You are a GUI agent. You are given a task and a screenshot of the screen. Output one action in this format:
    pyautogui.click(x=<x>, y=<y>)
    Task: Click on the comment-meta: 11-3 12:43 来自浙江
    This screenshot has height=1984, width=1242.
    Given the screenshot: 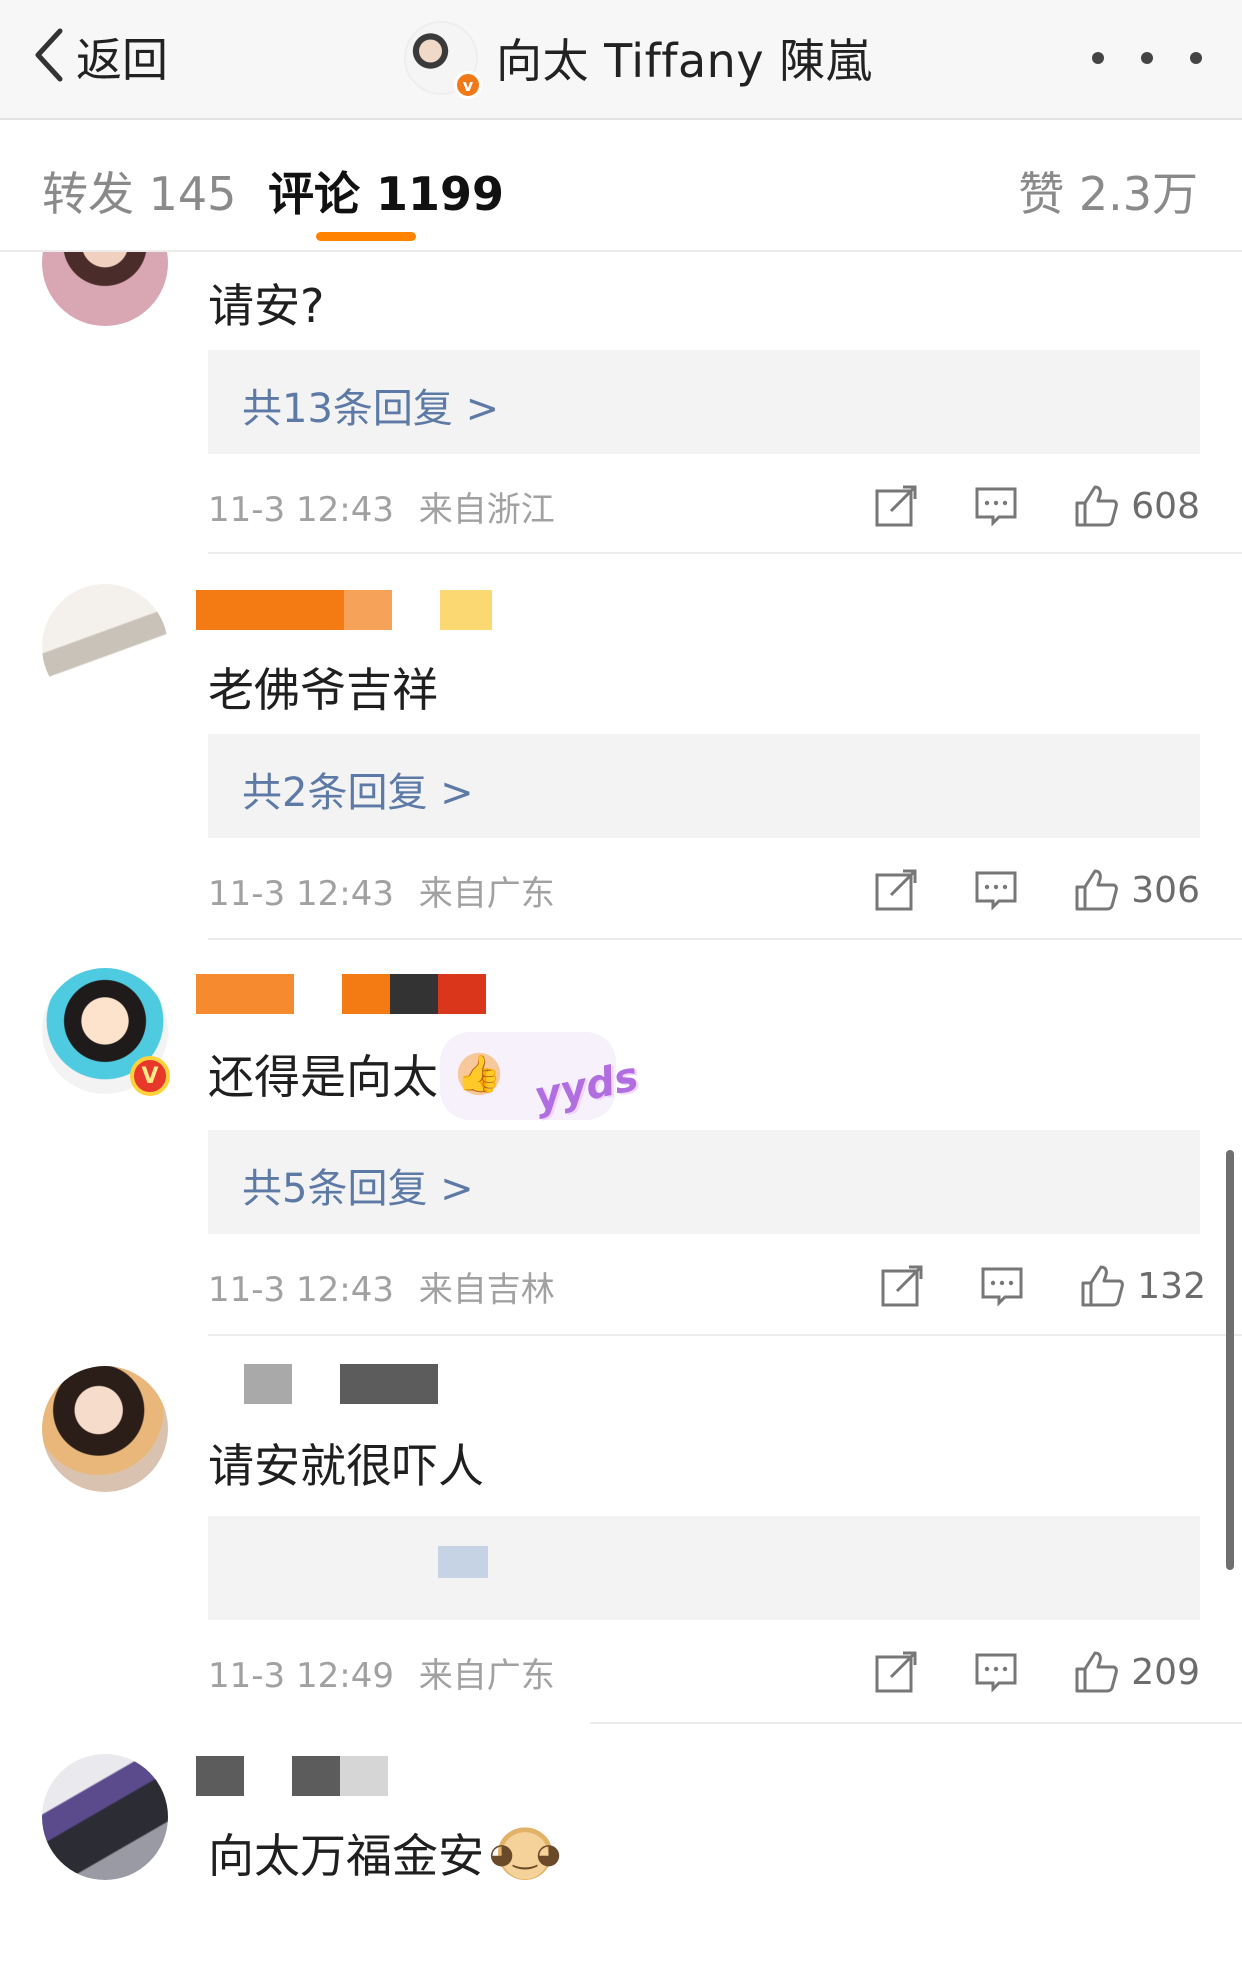 What is the action you would take?
    pyautogui.click(x=381, y=506)
    